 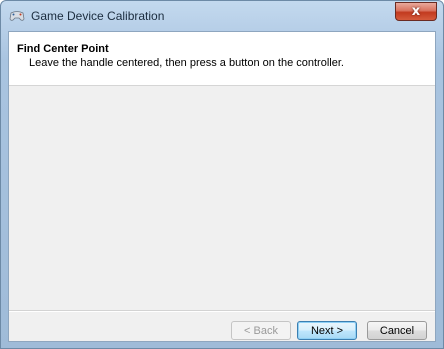 What do you see at coordinates (17, 15) in the screenshot?
I see `game-controller-icon` at bounding box center [17, 15].